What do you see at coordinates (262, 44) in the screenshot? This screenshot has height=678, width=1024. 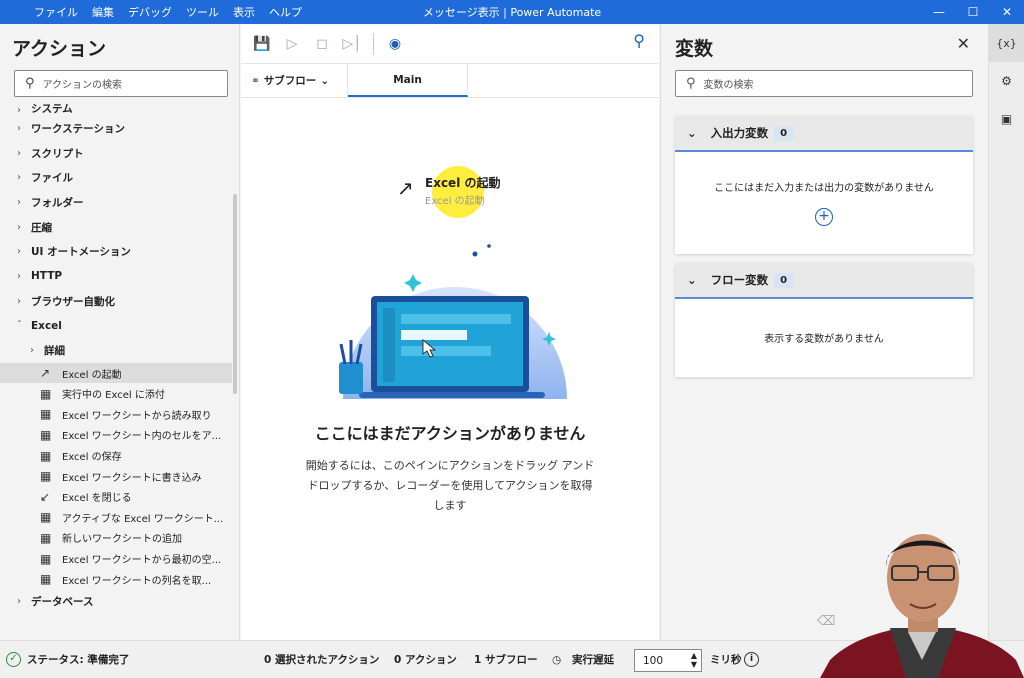 I see `save-icon: 💾` at bounding box center [262, 44].